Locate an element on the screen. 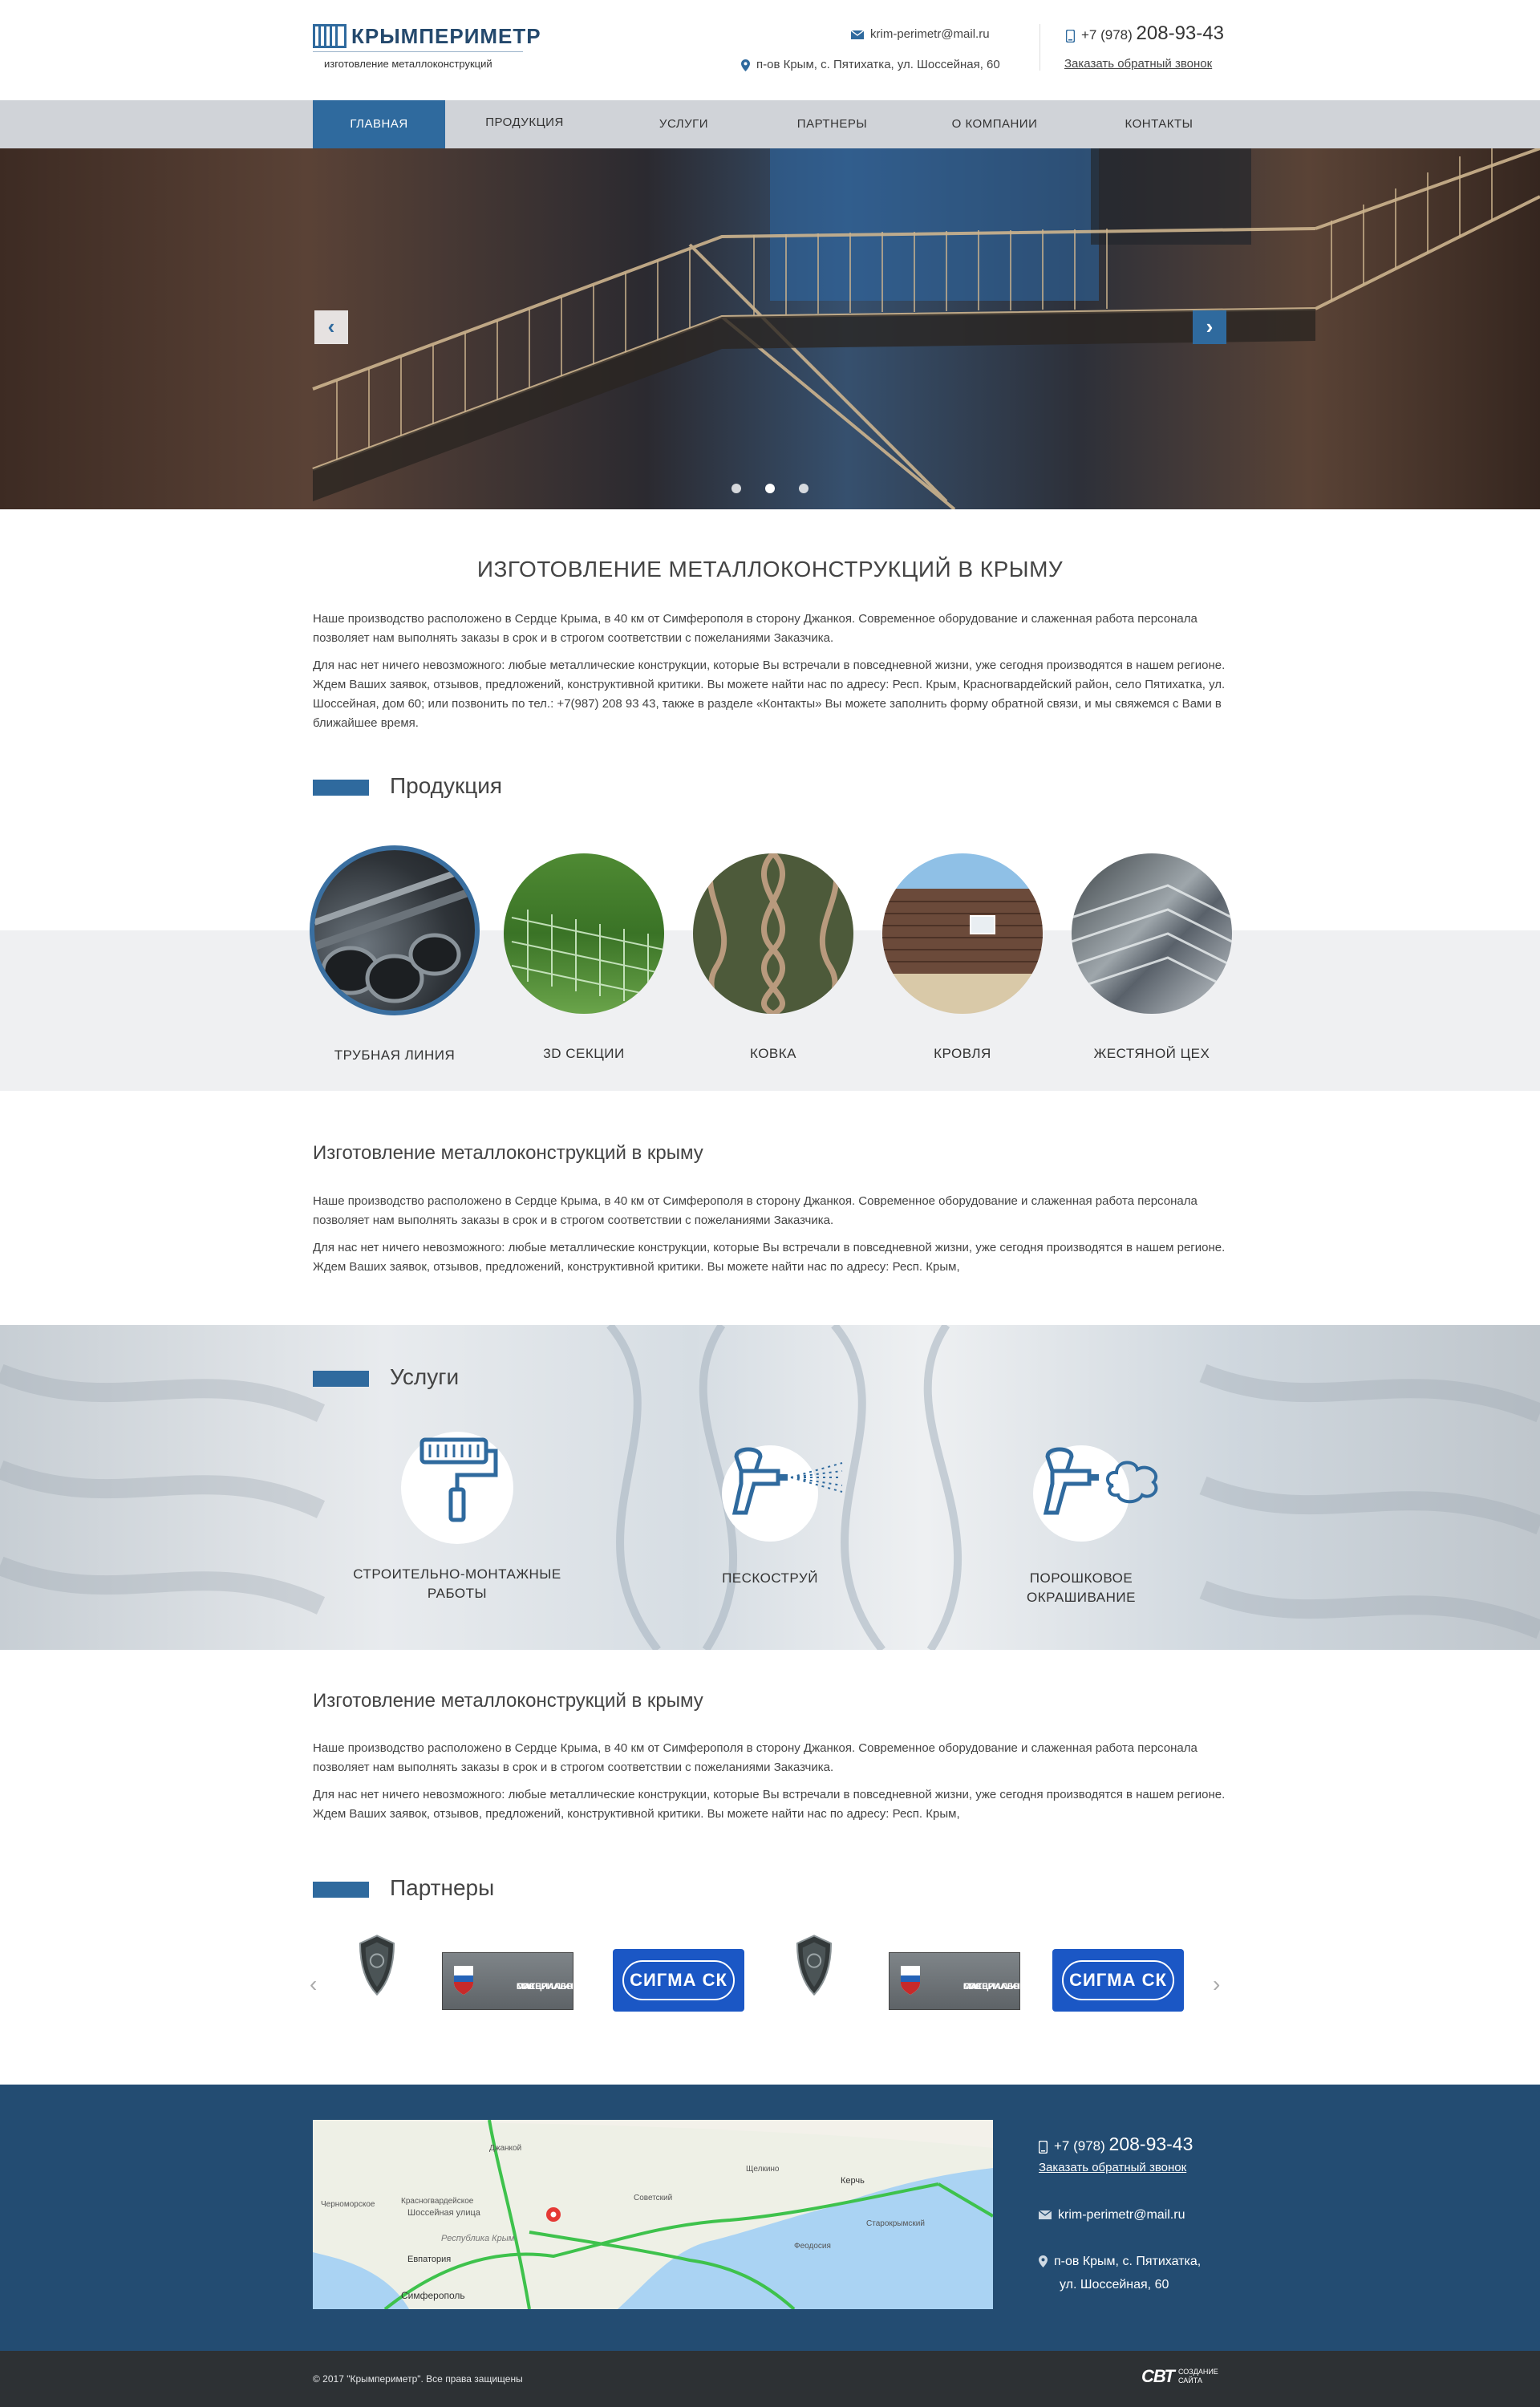 This screenshot has height=2407, width=1540. service-label-line-1: ПЕСКОСТРУЙ is located at coordinates (770, 1578).